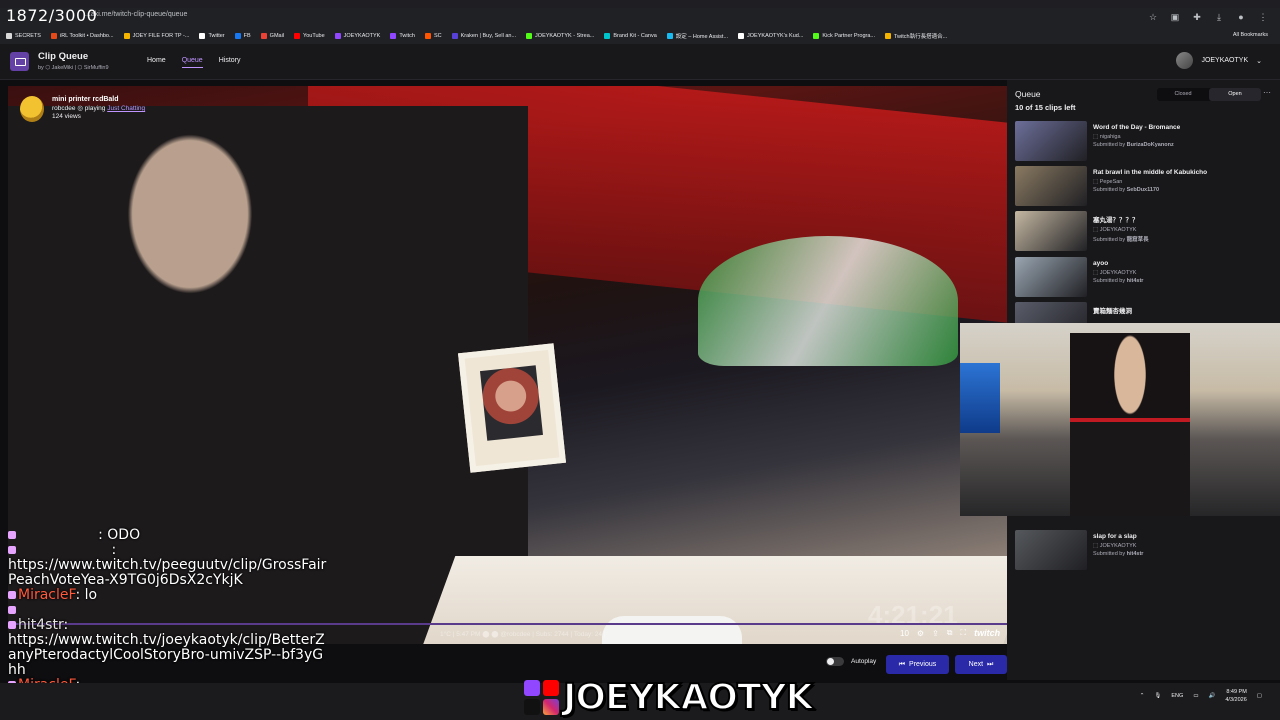  What do you see at coordinates (23, 36) in the screenshot?
I see `bookmark-item: SECRETS` at bounding box center [23, 36].